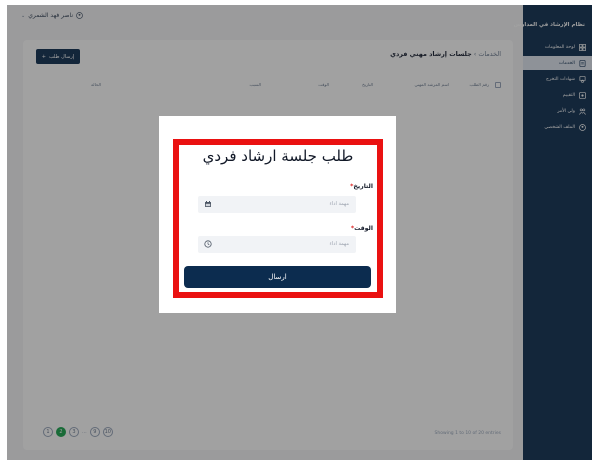 The height and width of the screenshot is (464, 596). Describe the element at coordinates (277, 277) in the screenshot. I see `submit-button: ارسال` at that location.